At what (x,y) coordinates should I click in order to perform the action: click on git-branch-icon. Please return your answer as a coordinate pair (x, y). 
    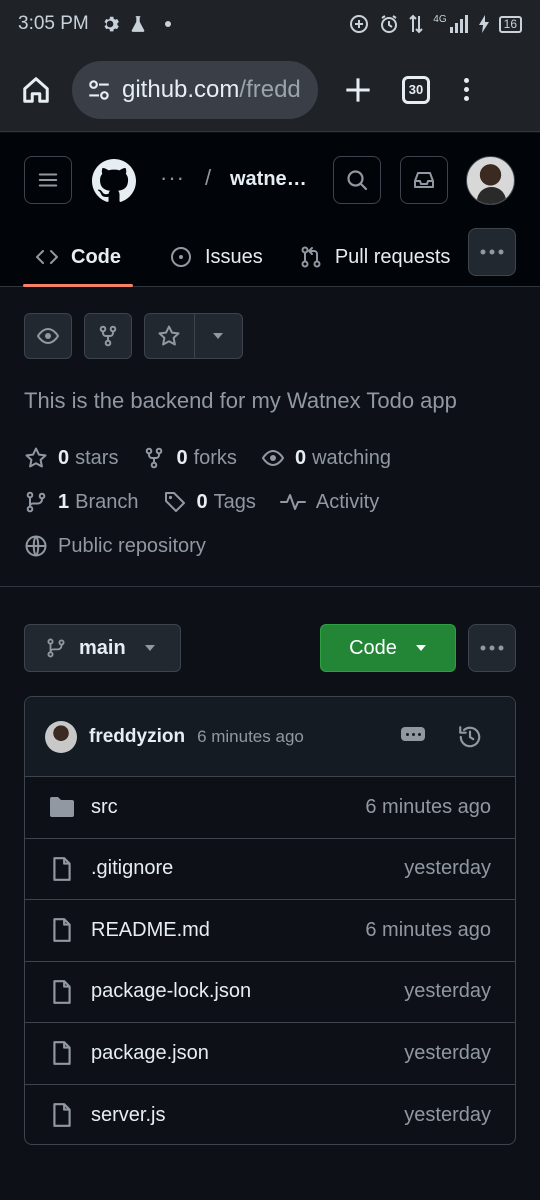
    Looking at the image, I should click on (36, 502).